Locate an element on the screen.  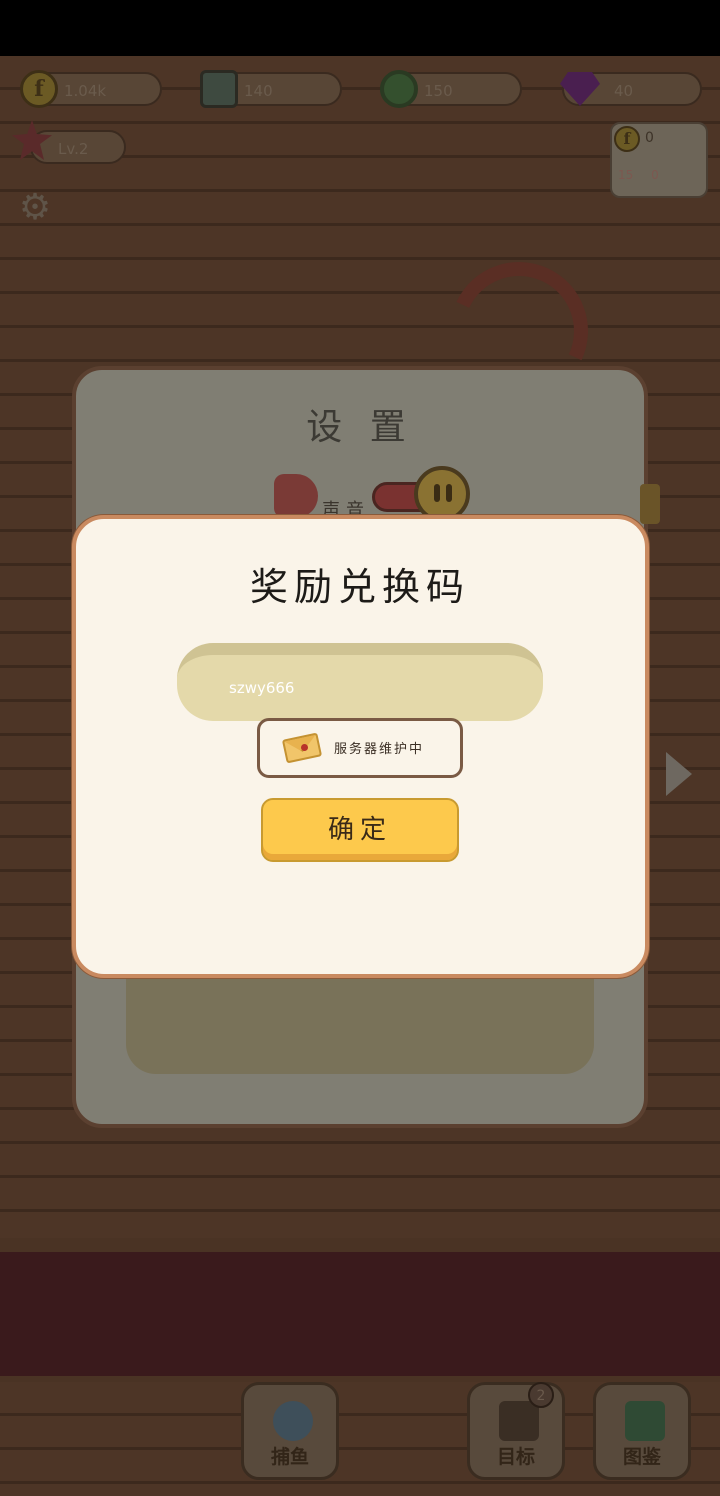
books-value: 140 is located at coordinates (258, 91).